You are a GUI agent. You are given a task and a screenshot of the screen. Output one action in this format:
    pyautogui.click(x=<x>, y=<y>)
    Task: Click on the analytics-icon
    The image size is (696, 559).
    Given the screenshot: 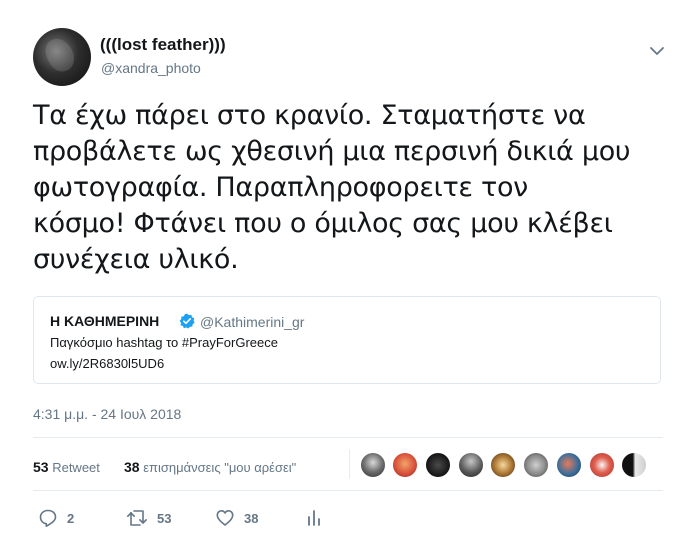 What is the action you would take?
    pyautogui.click(x=314, y=518)
    